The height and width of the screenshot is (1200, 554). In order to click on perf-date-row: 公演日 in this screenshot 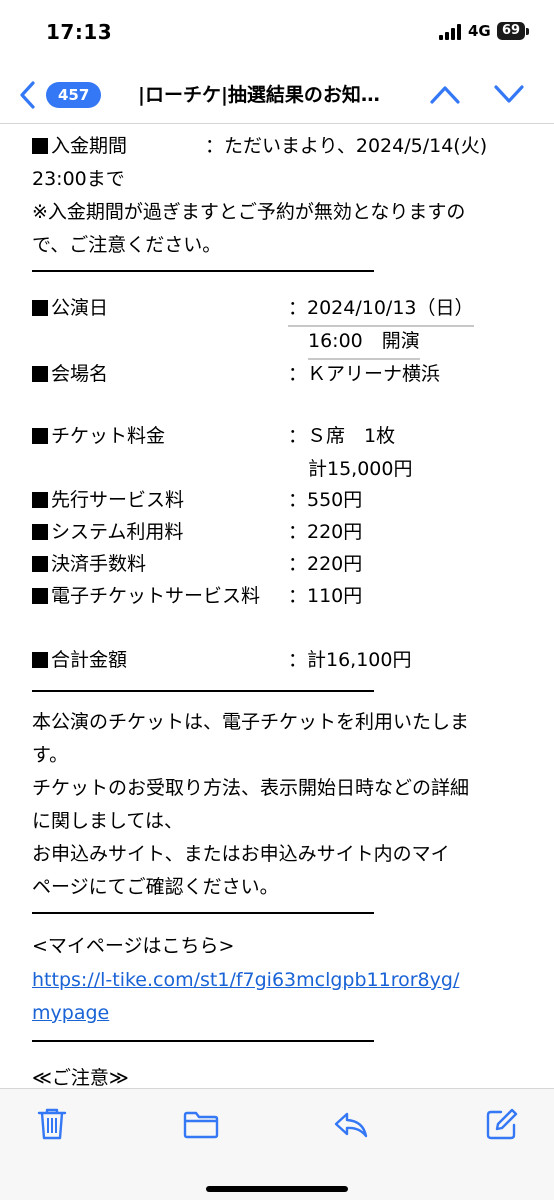, I will do `click(70, 308)`.